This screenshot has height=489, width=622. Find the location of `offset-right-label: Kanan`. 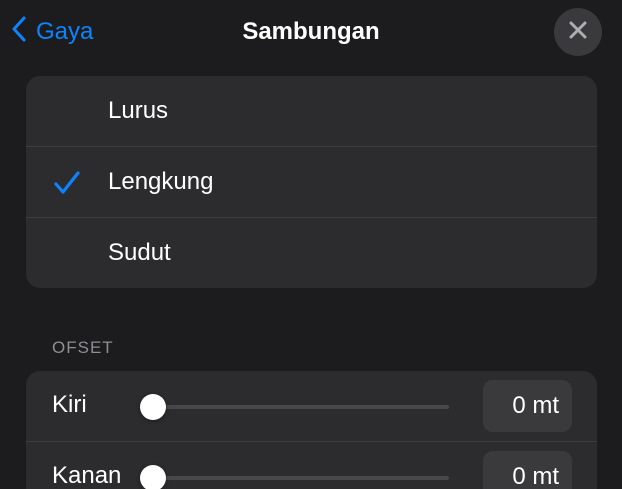

offset-right-label: Kanan is located at coordinates (87, 475).